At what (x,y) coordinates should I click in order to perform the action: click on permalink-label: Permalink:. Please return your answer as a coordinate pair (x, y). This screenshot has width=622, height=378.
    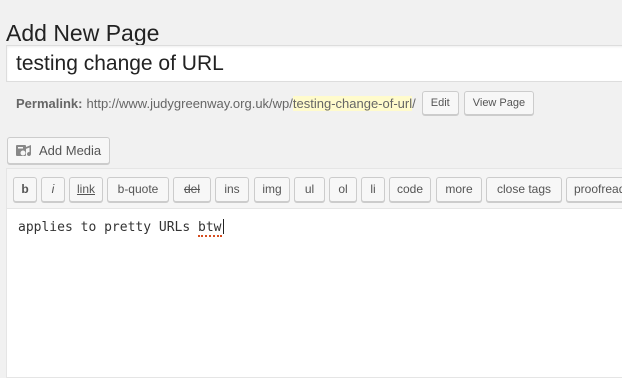
    Looking at the image, I should click on (49, 103).